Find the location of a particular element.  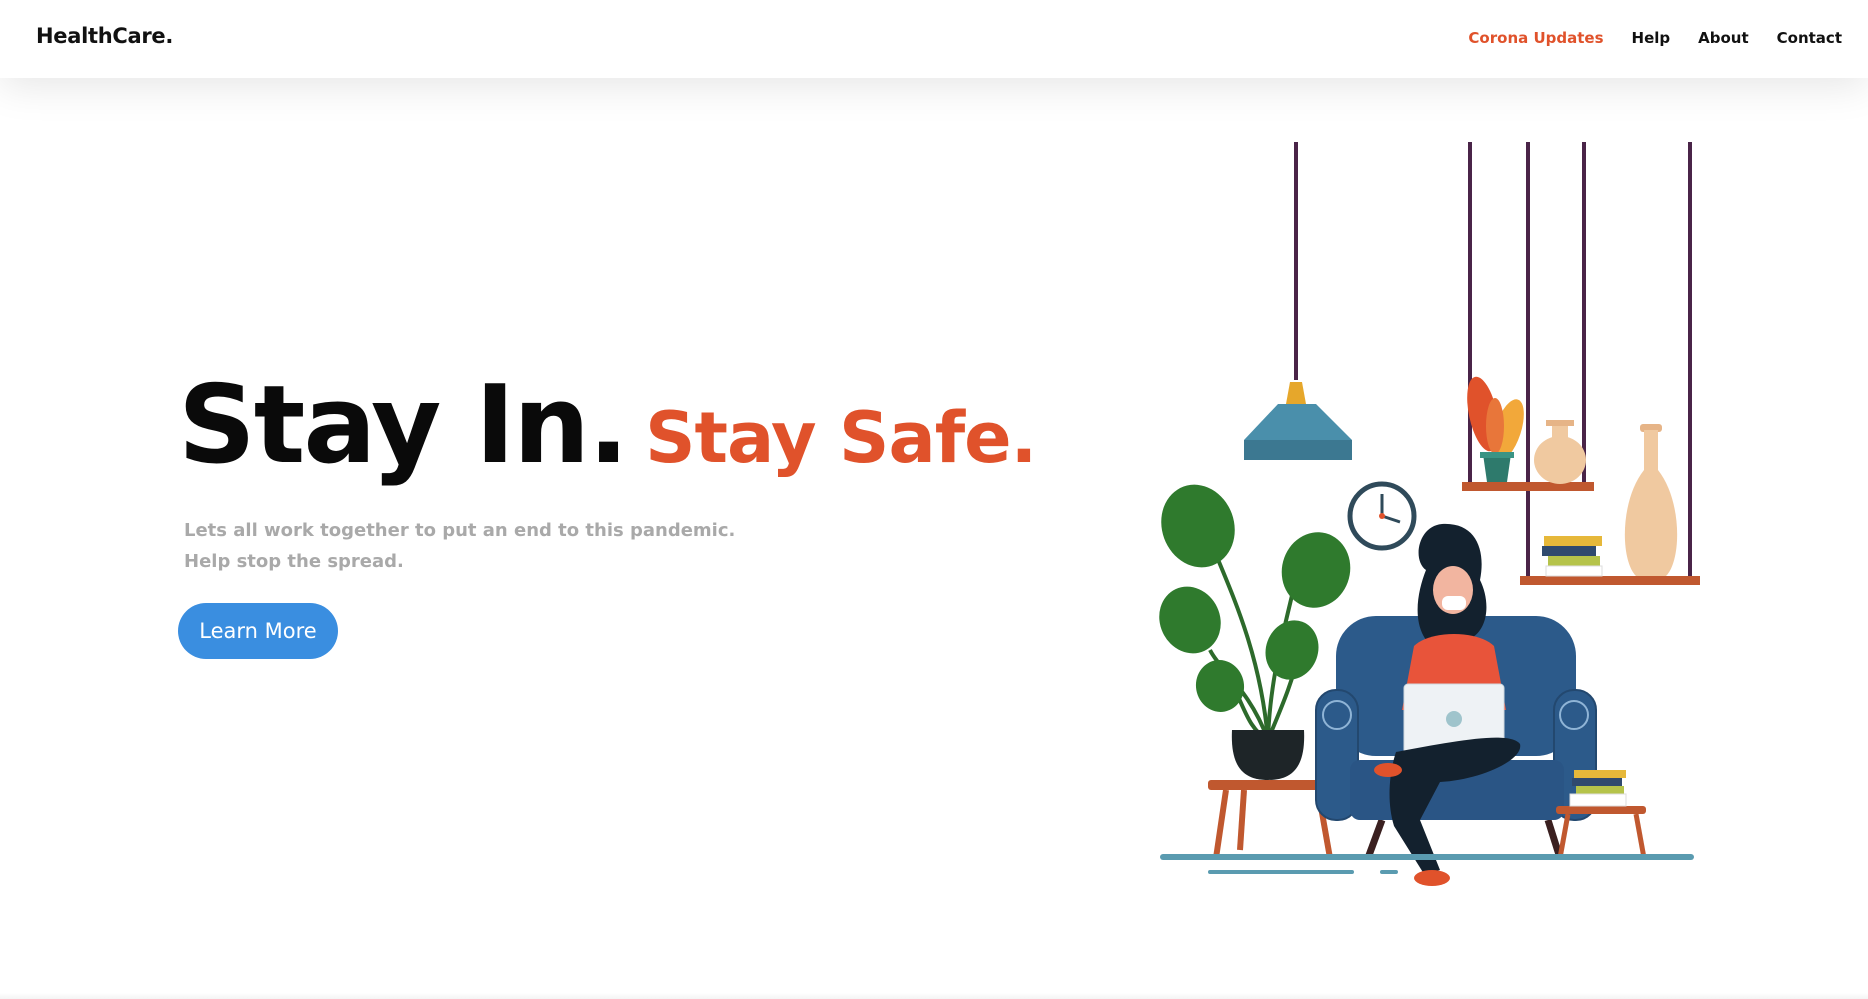

nav-about: About is located at coordinates (1723, 38).